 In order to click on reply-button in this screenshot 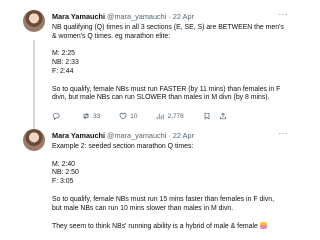, I will do `click(57, 116)`.